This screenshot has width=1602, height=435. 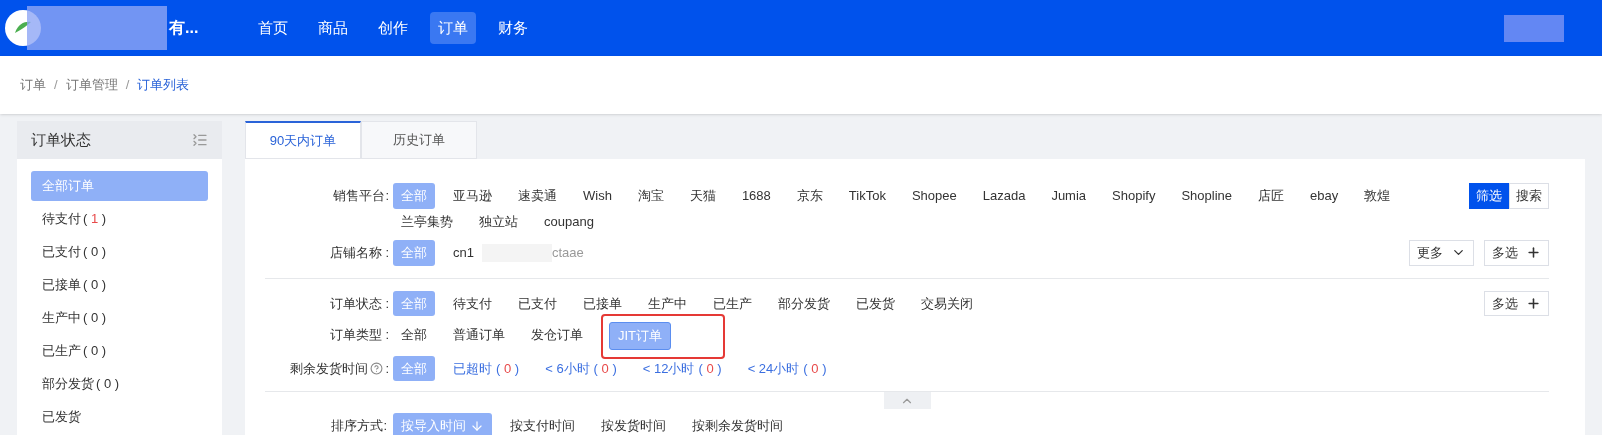 I want to click on more-dropdown: 更多, so click(x=1441, y=253).